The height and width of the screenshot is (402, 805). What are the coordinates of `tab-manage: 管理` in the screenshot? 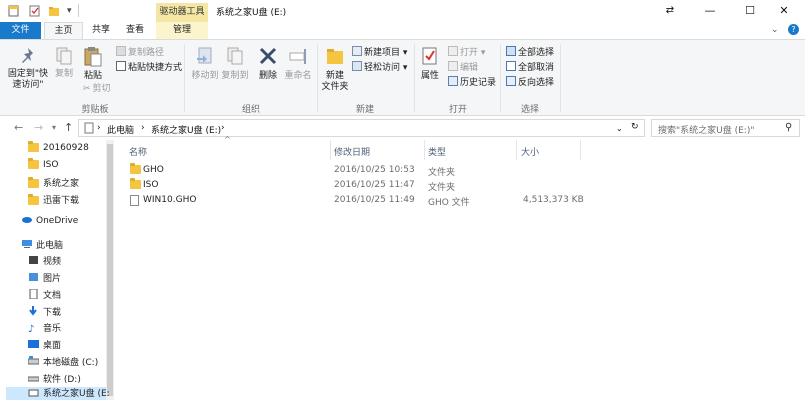 It's located at (182, 30).